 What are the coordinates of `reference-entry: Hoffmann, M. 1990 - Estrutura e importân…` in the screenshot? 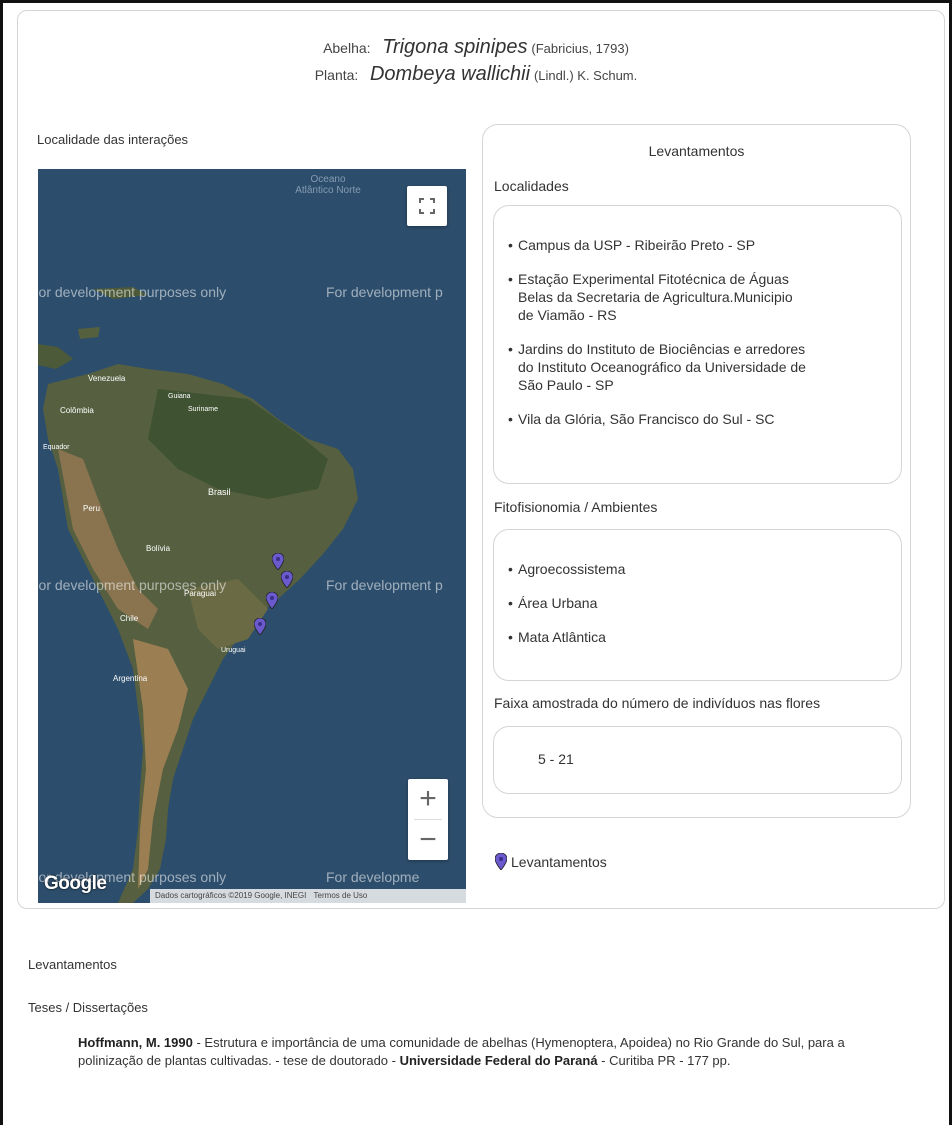 It's located at (493, 1052).